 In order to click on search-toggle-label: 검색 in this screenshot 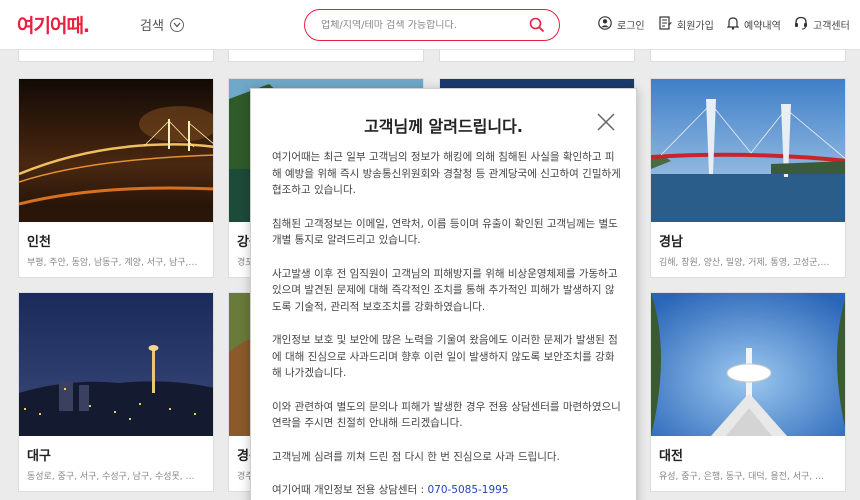, I will do `click(152, 26)`.